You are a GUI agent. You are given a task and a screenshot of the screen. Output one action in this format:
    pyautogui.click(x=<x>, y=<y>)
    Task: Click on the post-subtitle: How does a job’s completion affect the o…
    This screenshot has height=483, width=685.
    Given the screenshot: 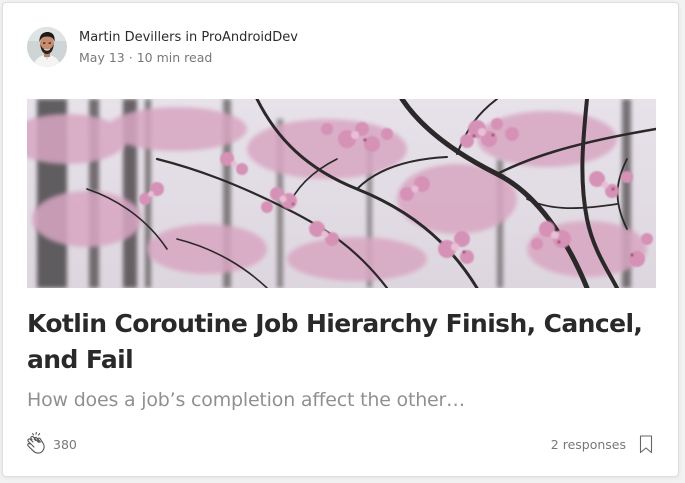 What is the action you would take?
    pyautogui.click(x=342, y=400)
    